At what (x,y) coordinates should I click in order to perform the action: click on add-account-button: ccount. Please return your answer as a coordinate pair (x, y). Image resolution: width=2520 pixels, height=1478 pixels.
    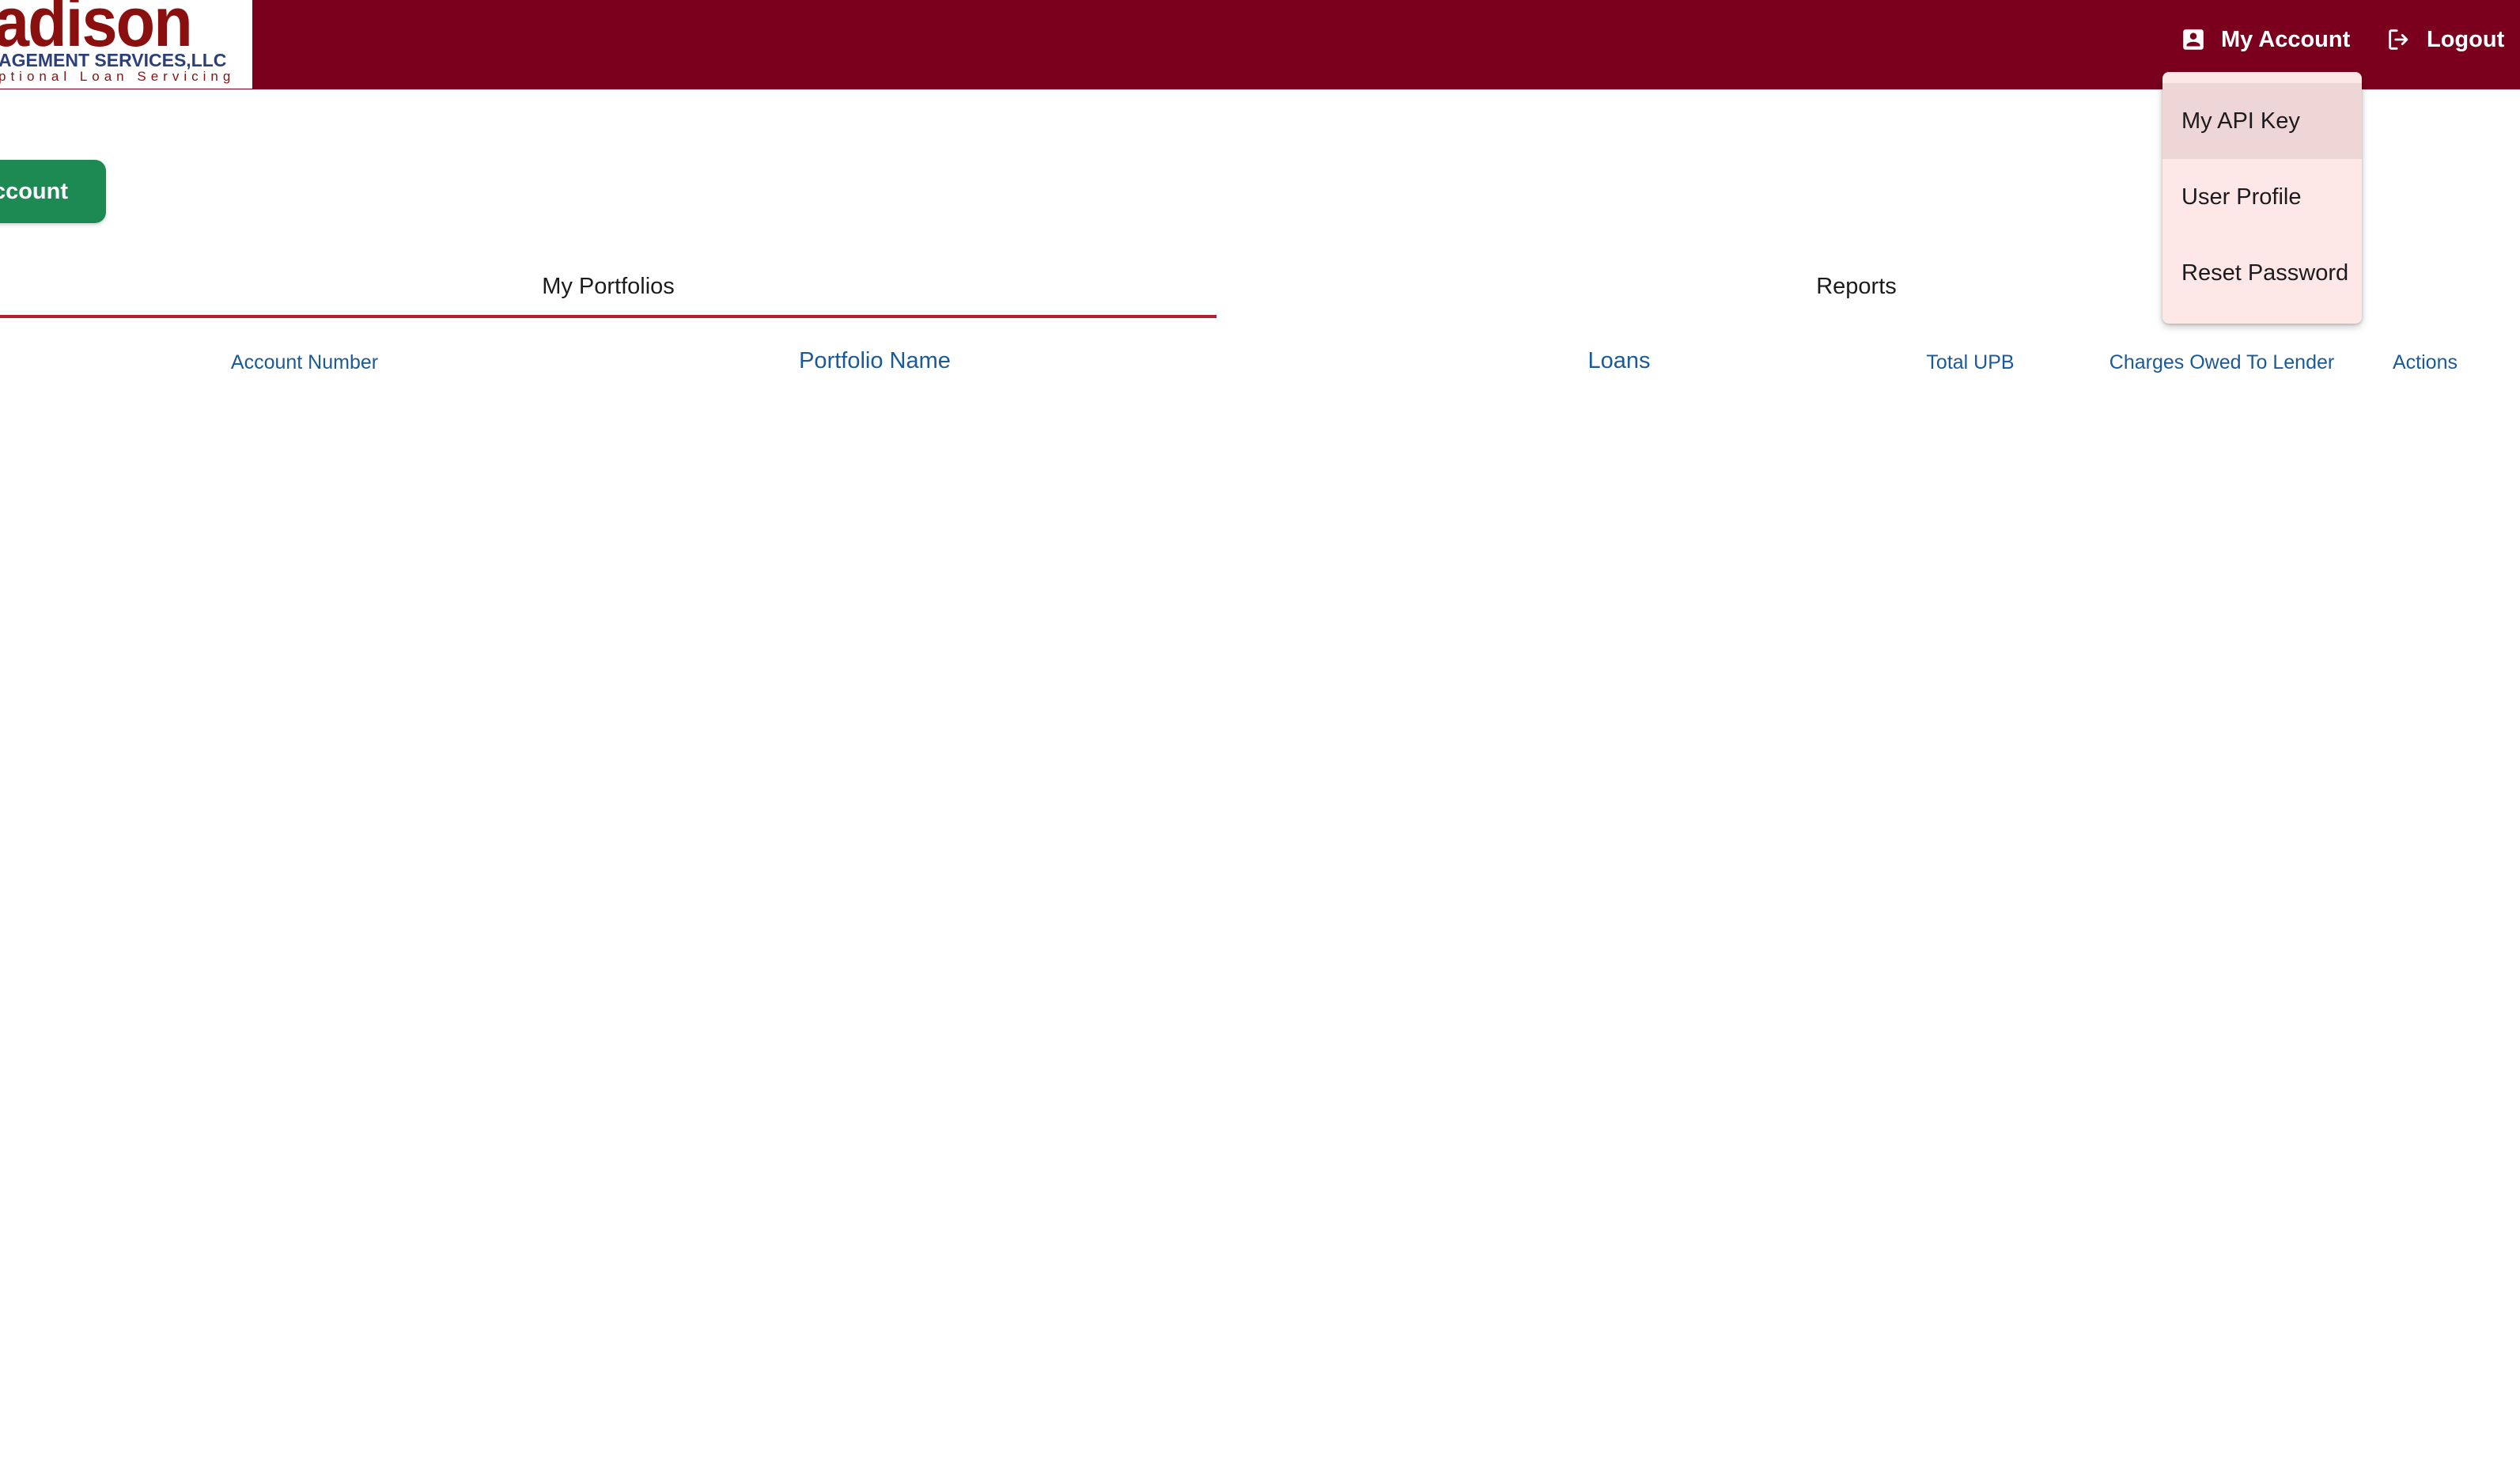
    Looking at the image, I should click on (53, 191).